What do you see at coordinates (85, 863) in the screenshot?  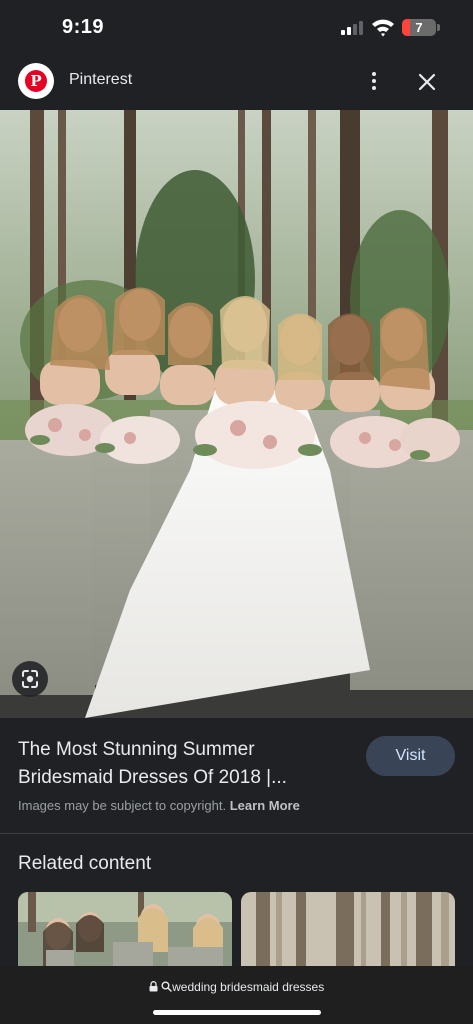 I see `related-content-heading: Related content` at bounding box center [85, 863].